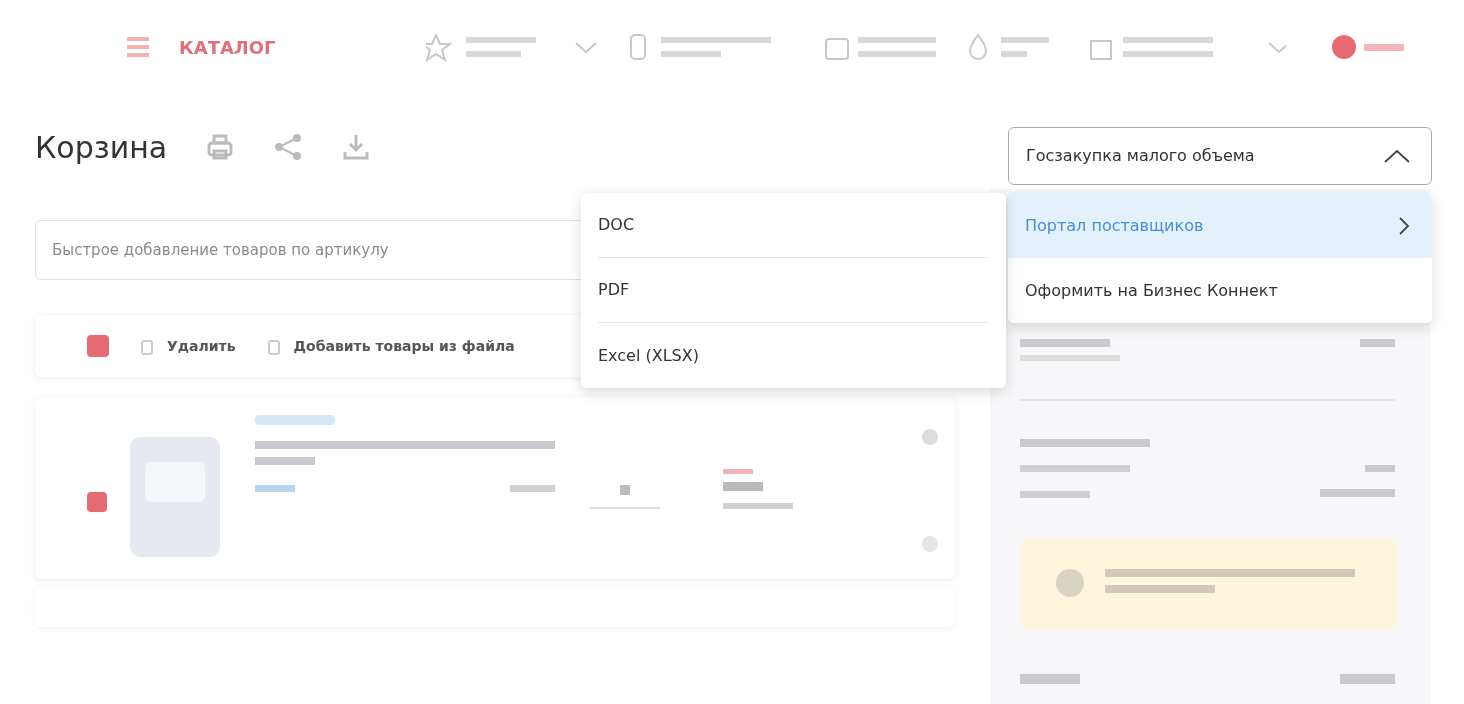  What do you see at coordinates (356, 147) in the screenshot?
I see `download-icon` at bounding box center [356, 147].